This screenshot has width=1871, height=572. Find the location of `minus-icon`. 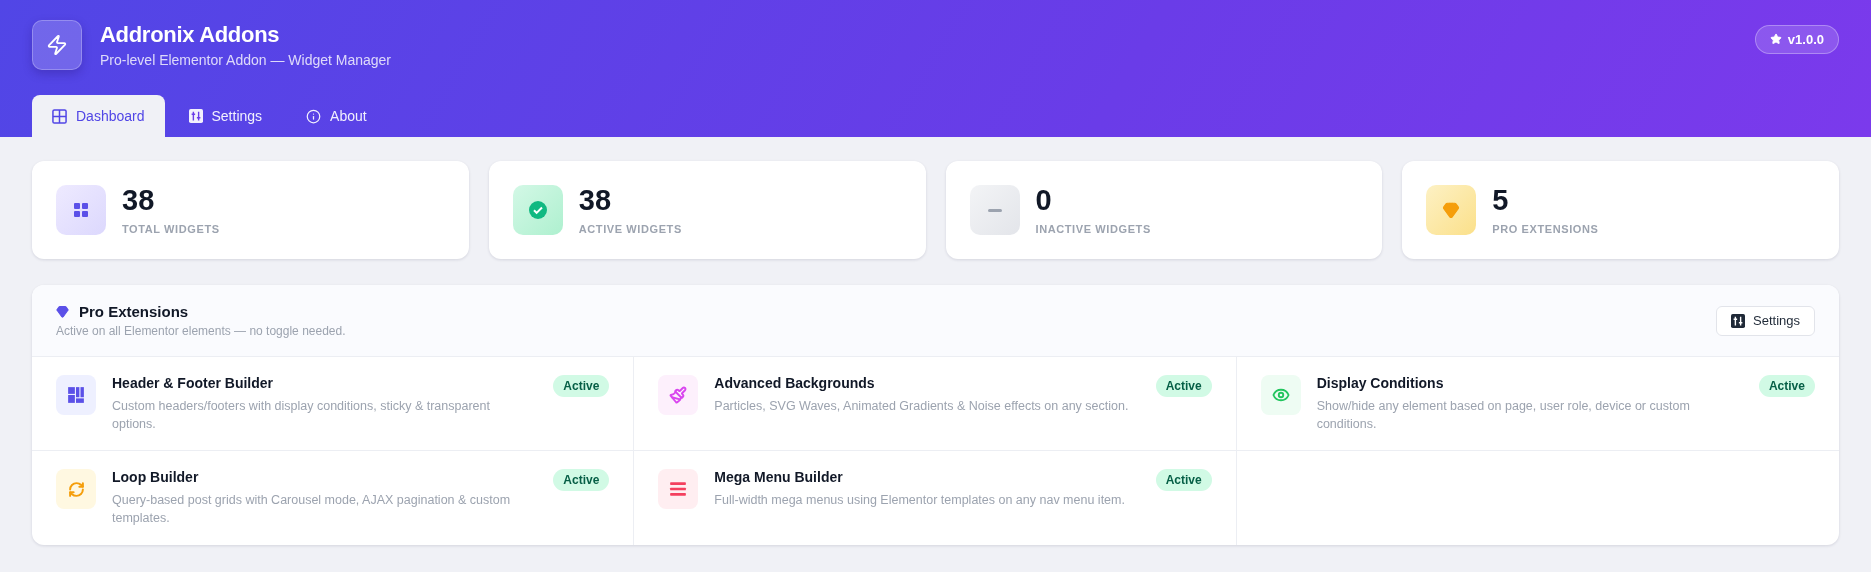

minus-icon is located at coordinates (994, 210).